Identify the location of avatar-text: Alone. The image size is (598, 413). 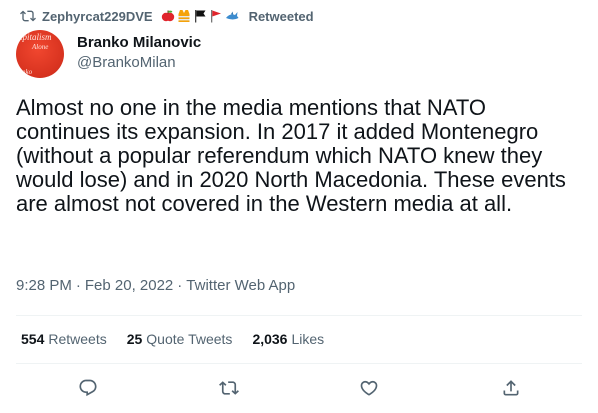
(40, 47).